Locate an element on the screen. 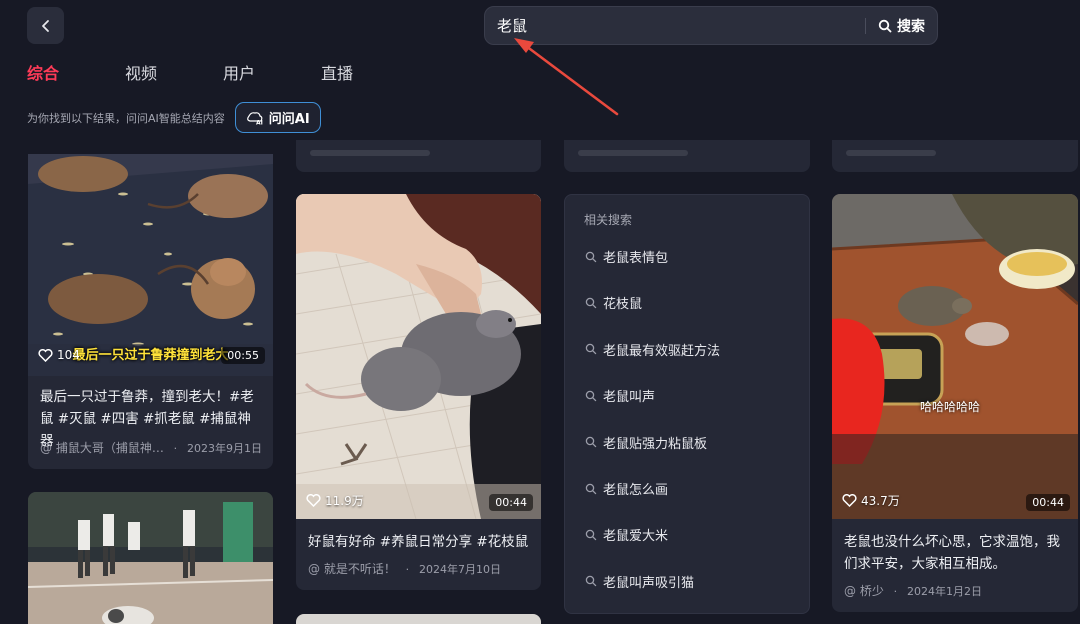  video-thumbnail: 哈哈哈哈哈 43.7万 00:44 is located at coordinates (955, 356).